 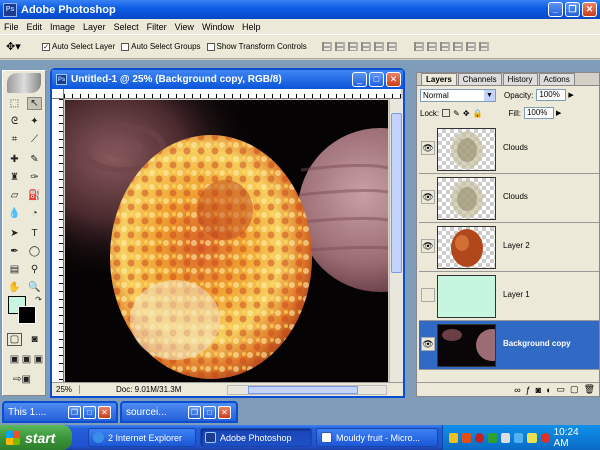 What do you see at coordinates (589, 389) in the screenshot?
I see `trash-icon: 🗑` at bounding box center [589, 389].